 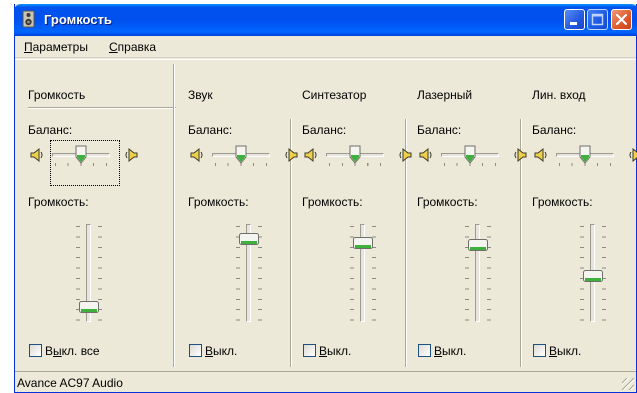 I want to click on maximize-button, so click(x=597, y=19).